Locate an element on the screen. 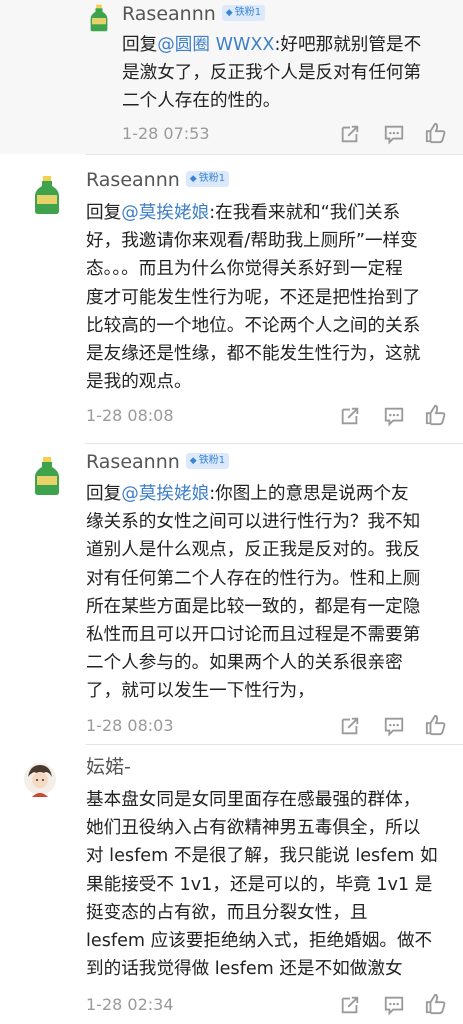 This screenshot has height=1024, width=463. comment-line: 所在某些方面是比较一致的，都是有一定隐 is located at coordinates (253, 606).